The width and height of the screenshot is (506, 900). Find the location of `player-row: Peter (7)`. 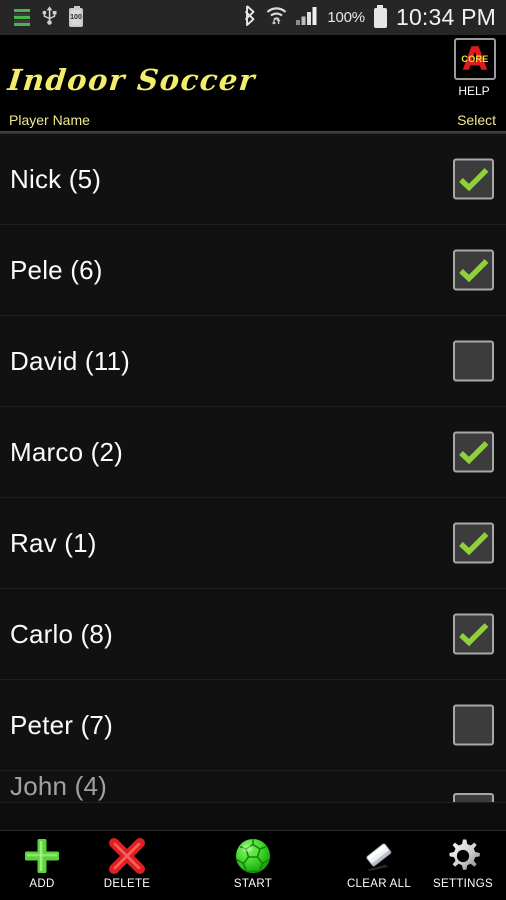

player-row: Peter (7) is located at coordinates (253, 725).